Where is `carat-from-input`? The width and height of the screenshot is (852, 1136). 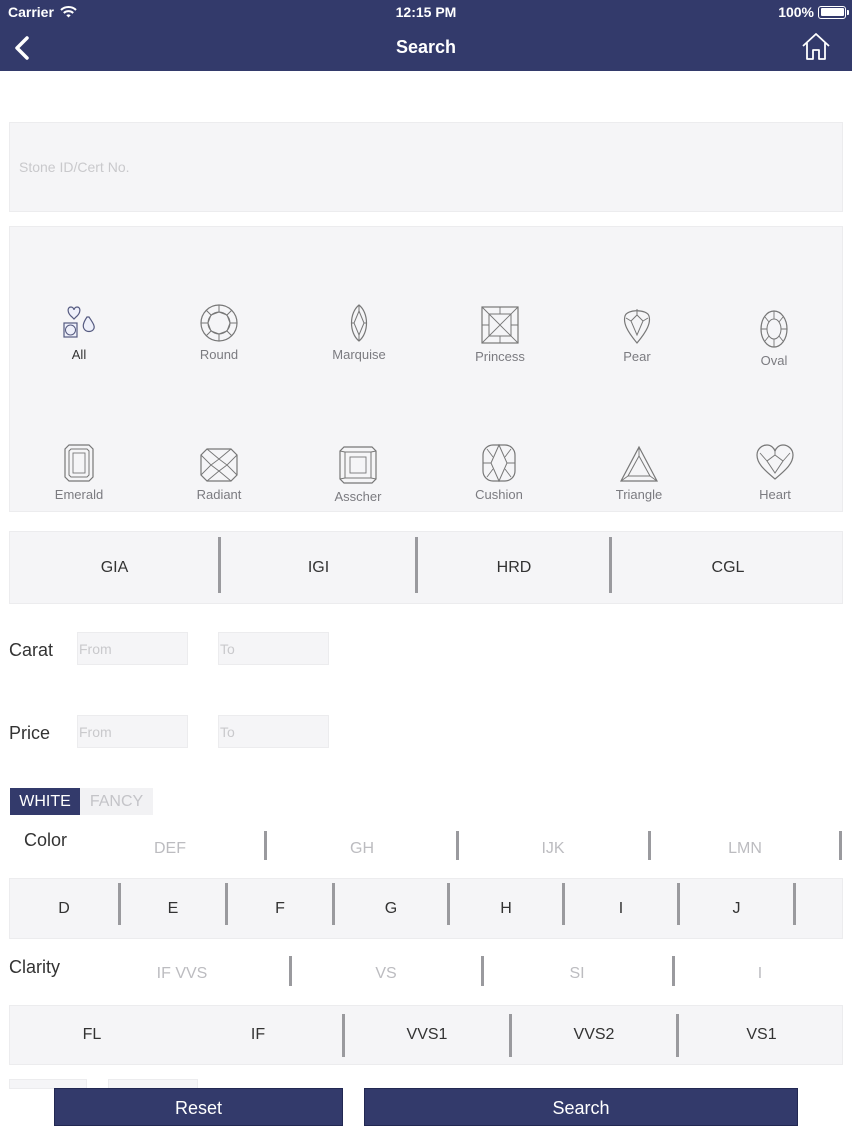 carat-from-input is located at coordinates (132, 648).